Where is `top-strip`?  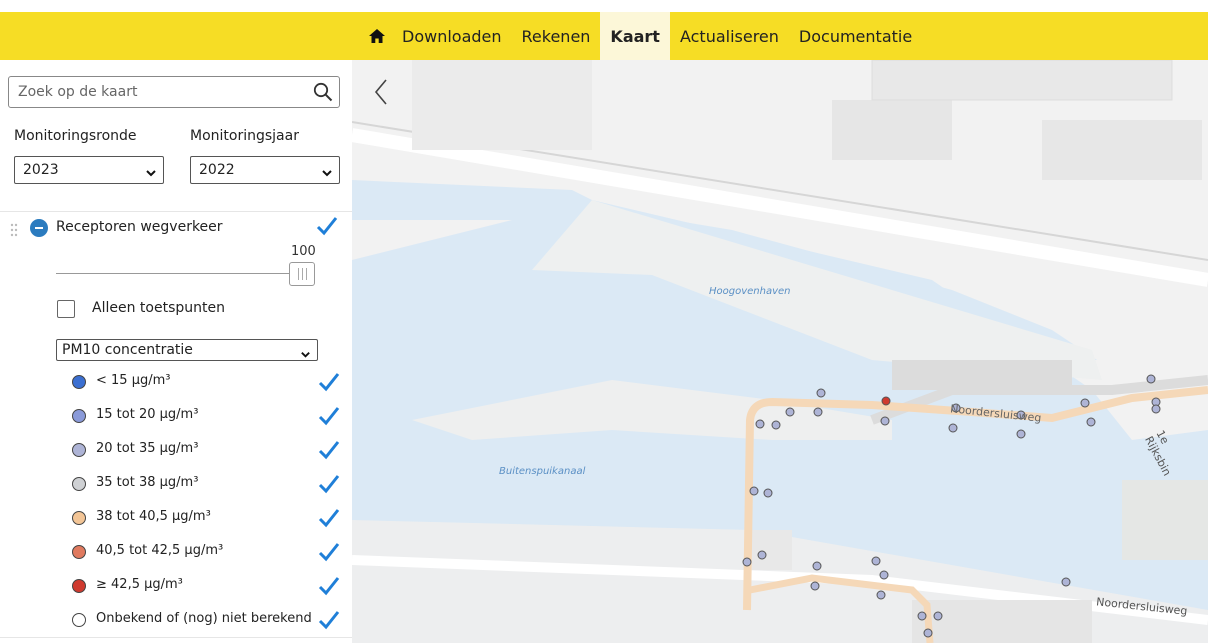 top-strip is located at coordinates (604, 6).